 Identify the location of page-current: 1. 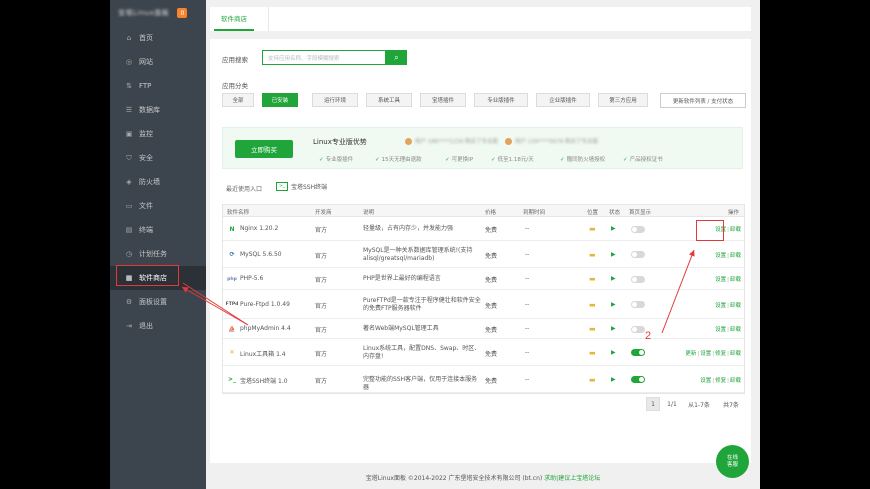
(653, 404).